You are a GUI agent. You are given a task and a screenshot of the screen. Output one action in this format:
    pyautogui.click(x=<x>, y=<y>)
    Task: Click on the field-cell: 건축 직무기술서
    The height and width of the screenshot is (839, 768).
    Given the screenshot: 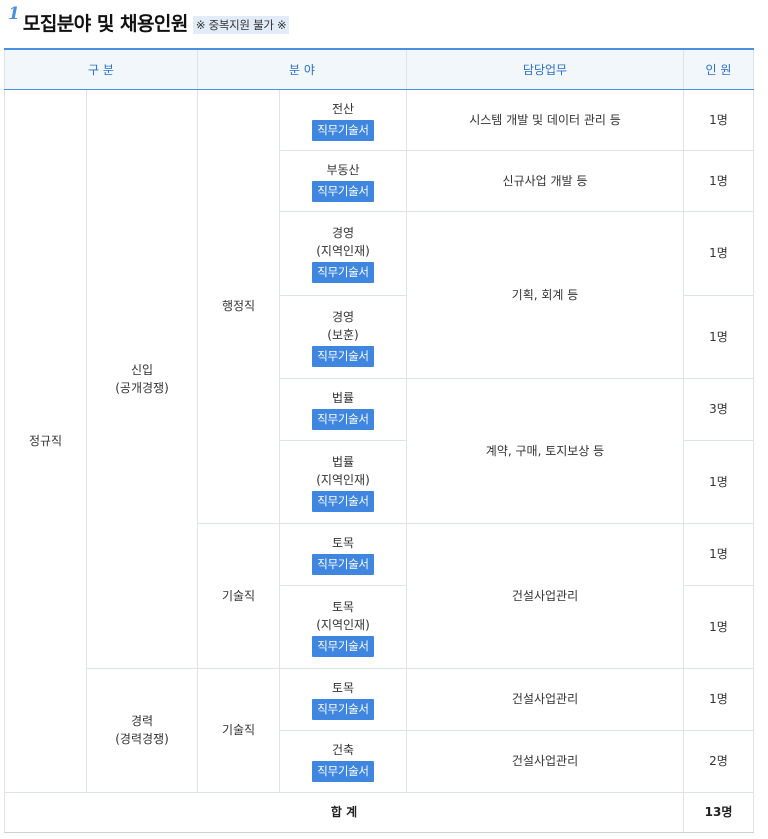 What is the action you would take?
    pyautogui.click(x=343, y=761)
    